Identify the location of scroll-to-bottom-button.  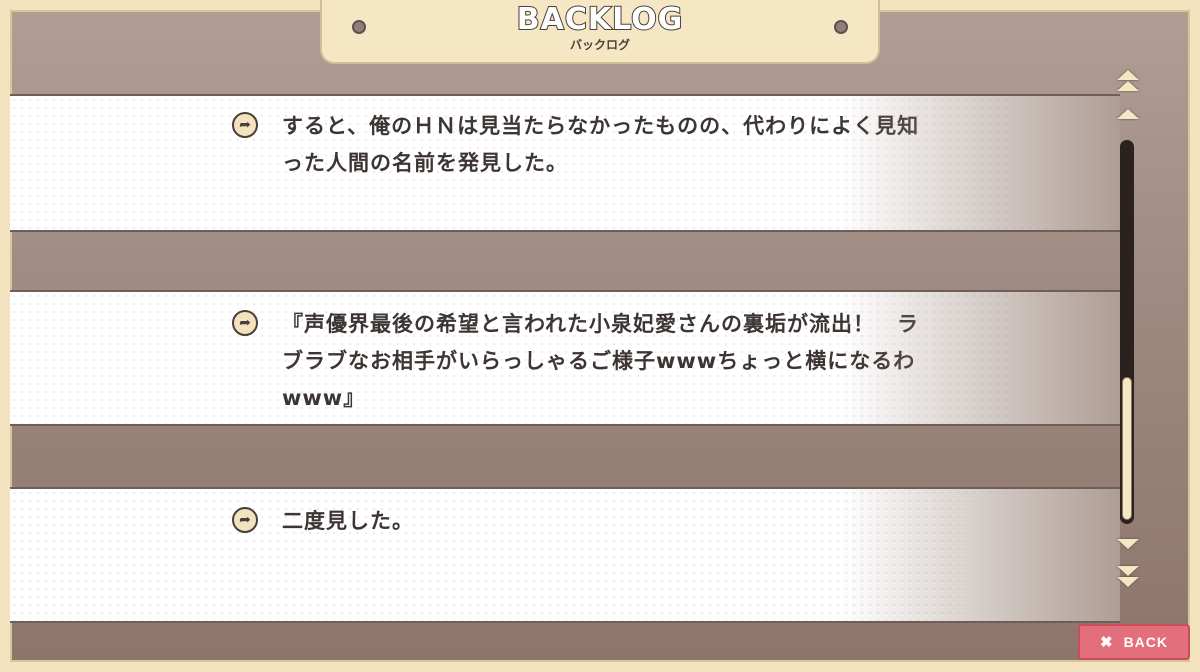
(1128, 576).